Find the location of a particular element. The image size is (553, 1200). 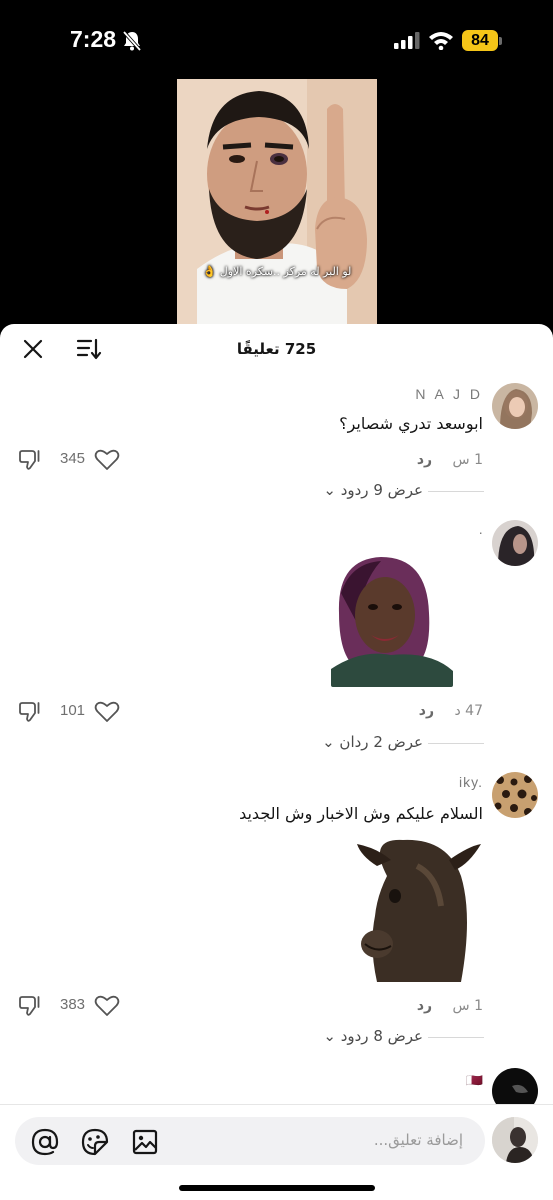

video-thumbnail: لو البر له مركز ..سكره الاول 👌 is located at coordinates (277, 205).